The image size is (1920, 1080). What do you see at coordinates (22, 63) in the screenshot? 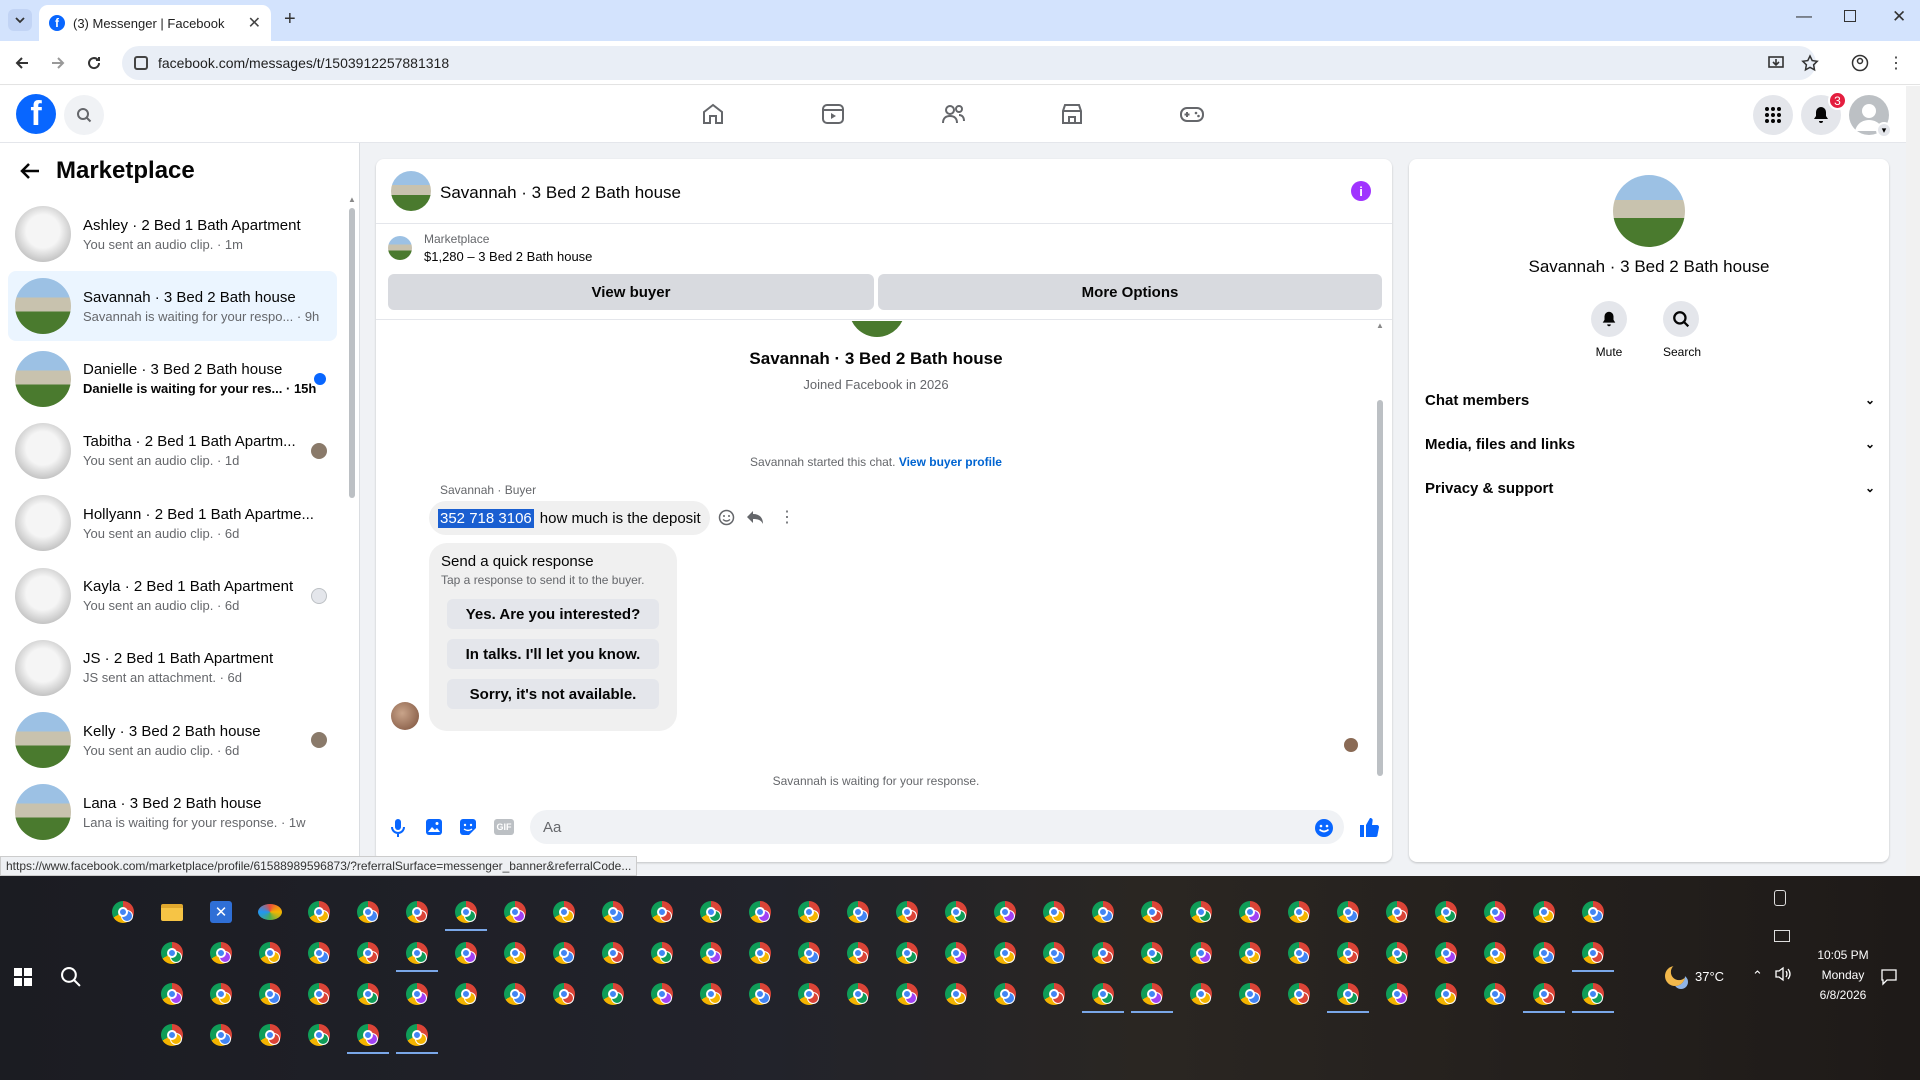
I see `back-button` at bounding box center [22, 63].